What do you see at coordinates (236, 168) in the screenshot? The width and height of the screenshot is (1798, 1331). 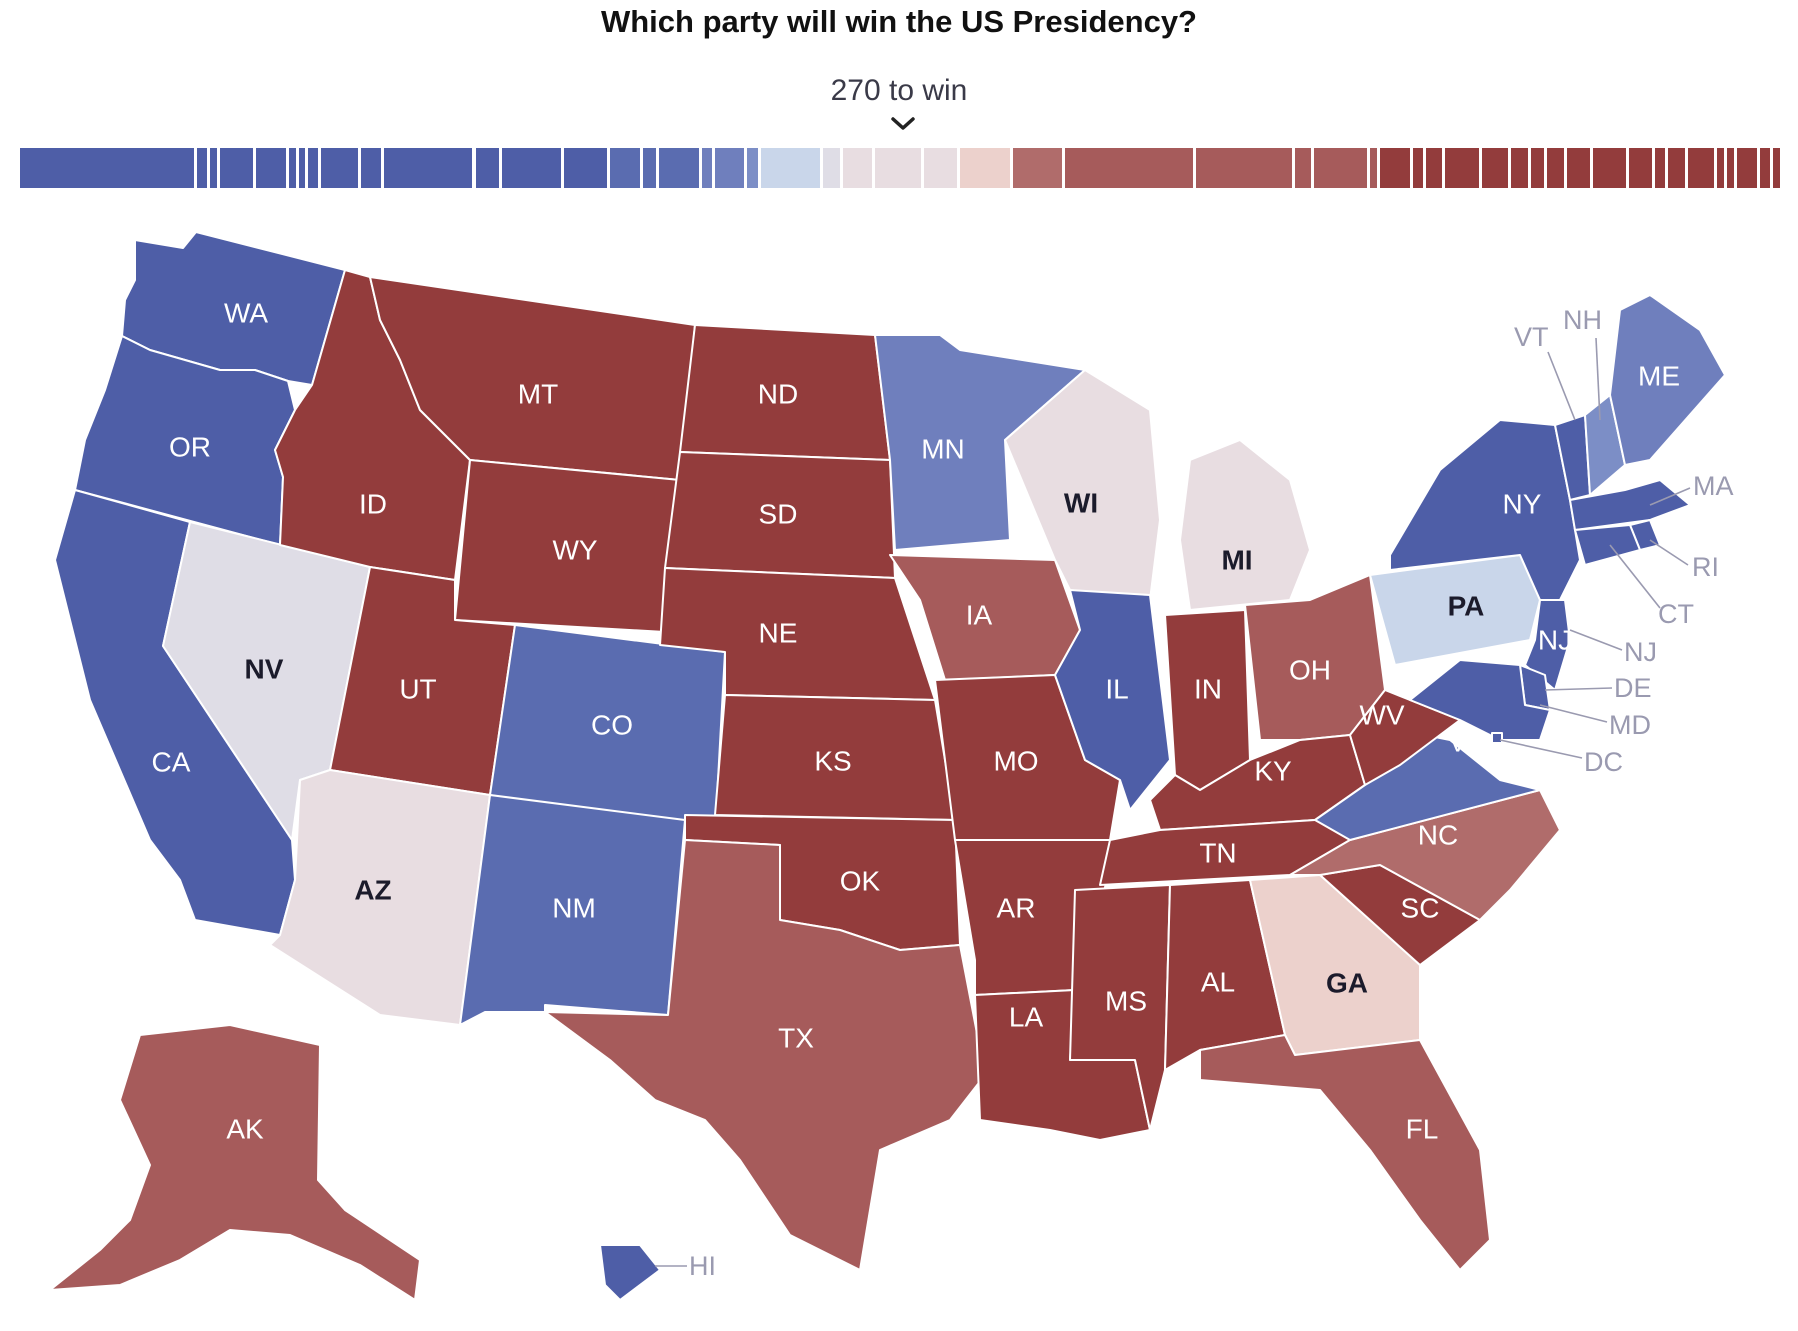 I see `bar-segment-ma` at bounding box center [236, 168].